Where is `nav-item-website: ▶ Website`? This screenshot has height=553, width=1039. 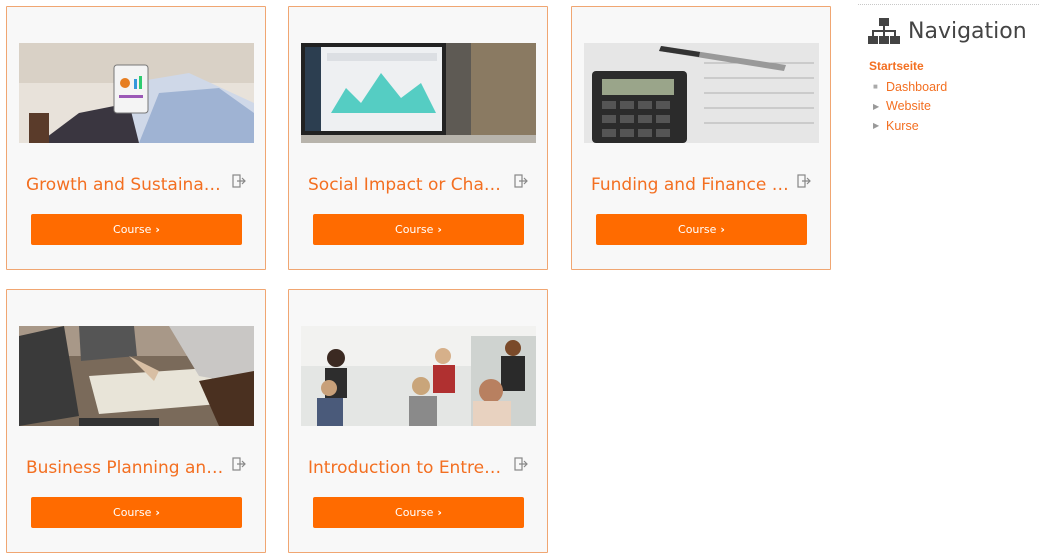
nav-item-website: ▶ Website is located at coordinates (956, 107).